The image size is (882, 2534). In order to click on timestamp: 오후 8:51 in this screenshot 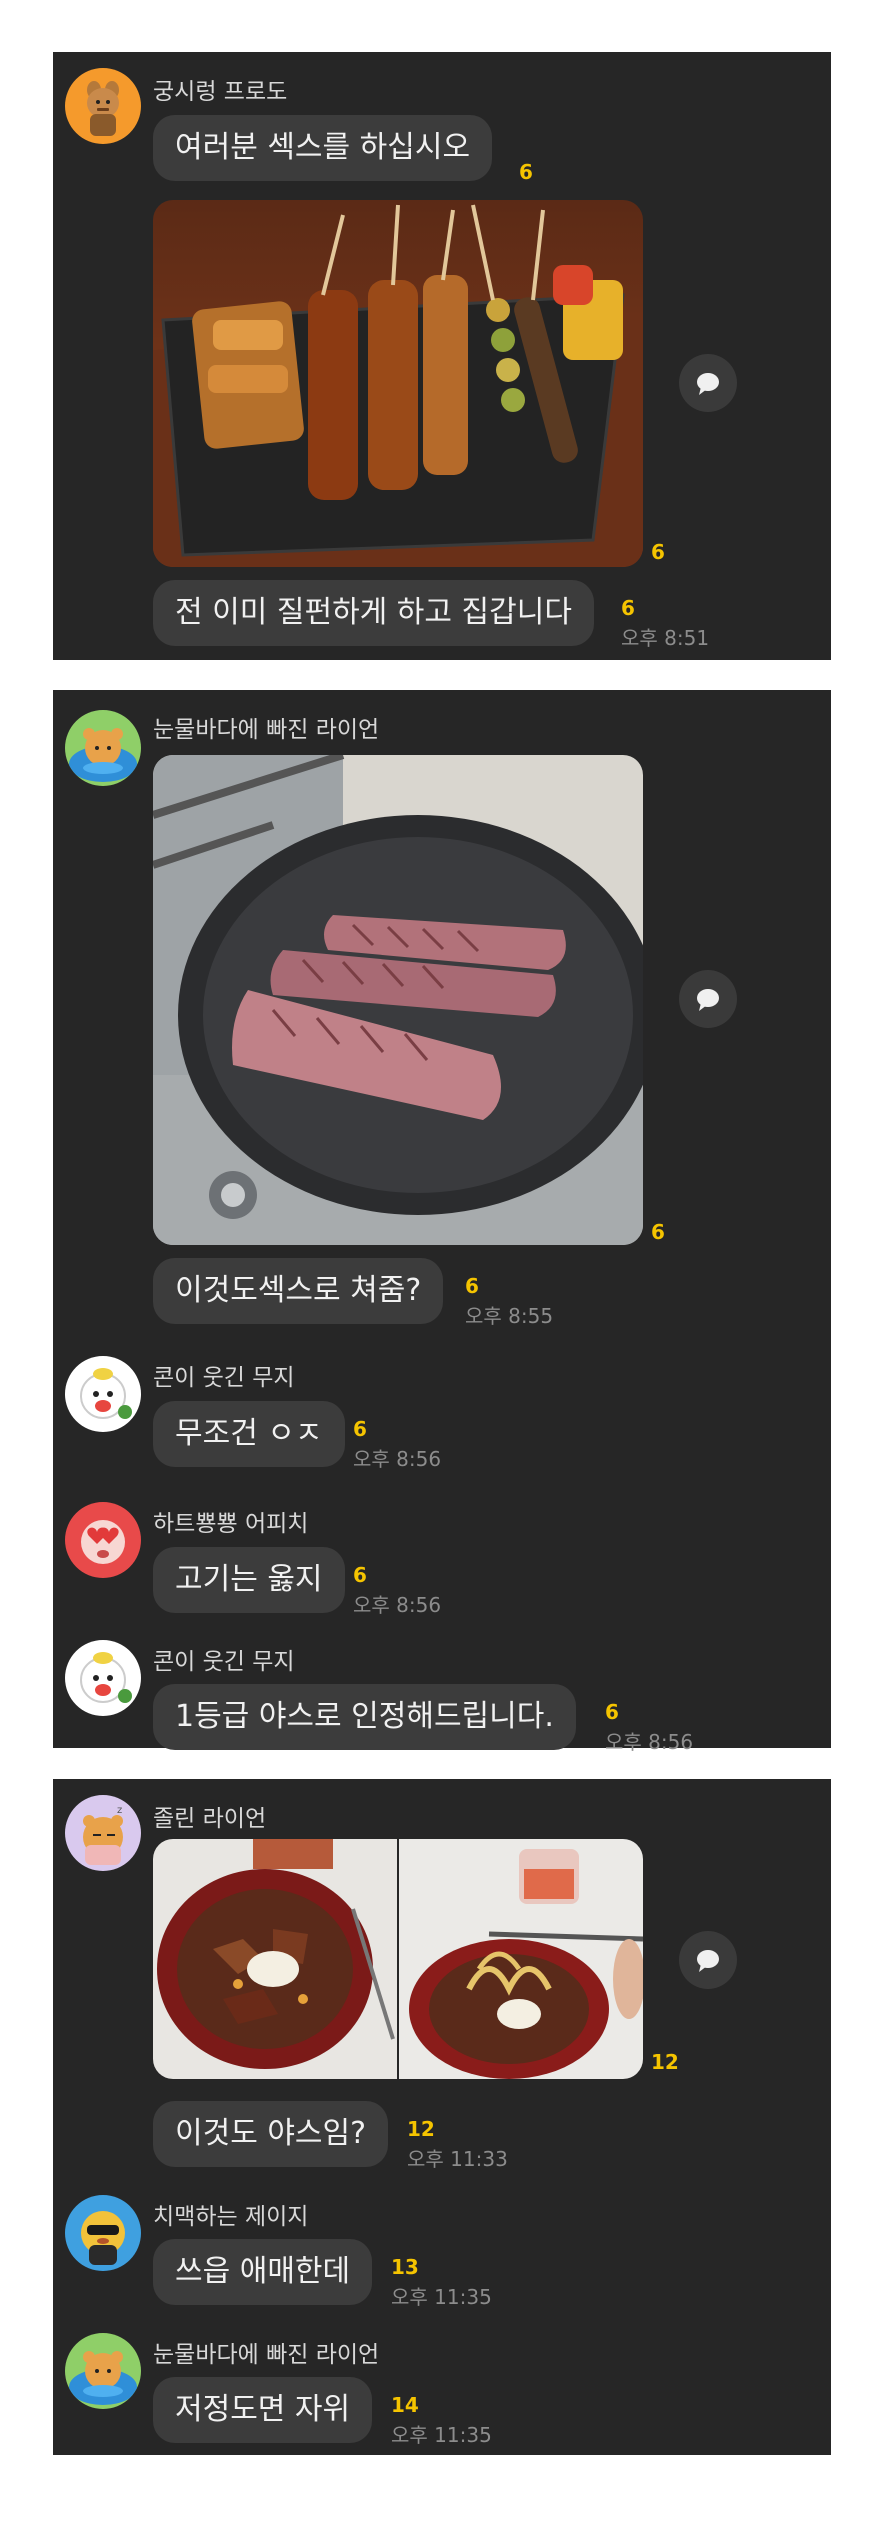, I will do `click(665, 638)`.